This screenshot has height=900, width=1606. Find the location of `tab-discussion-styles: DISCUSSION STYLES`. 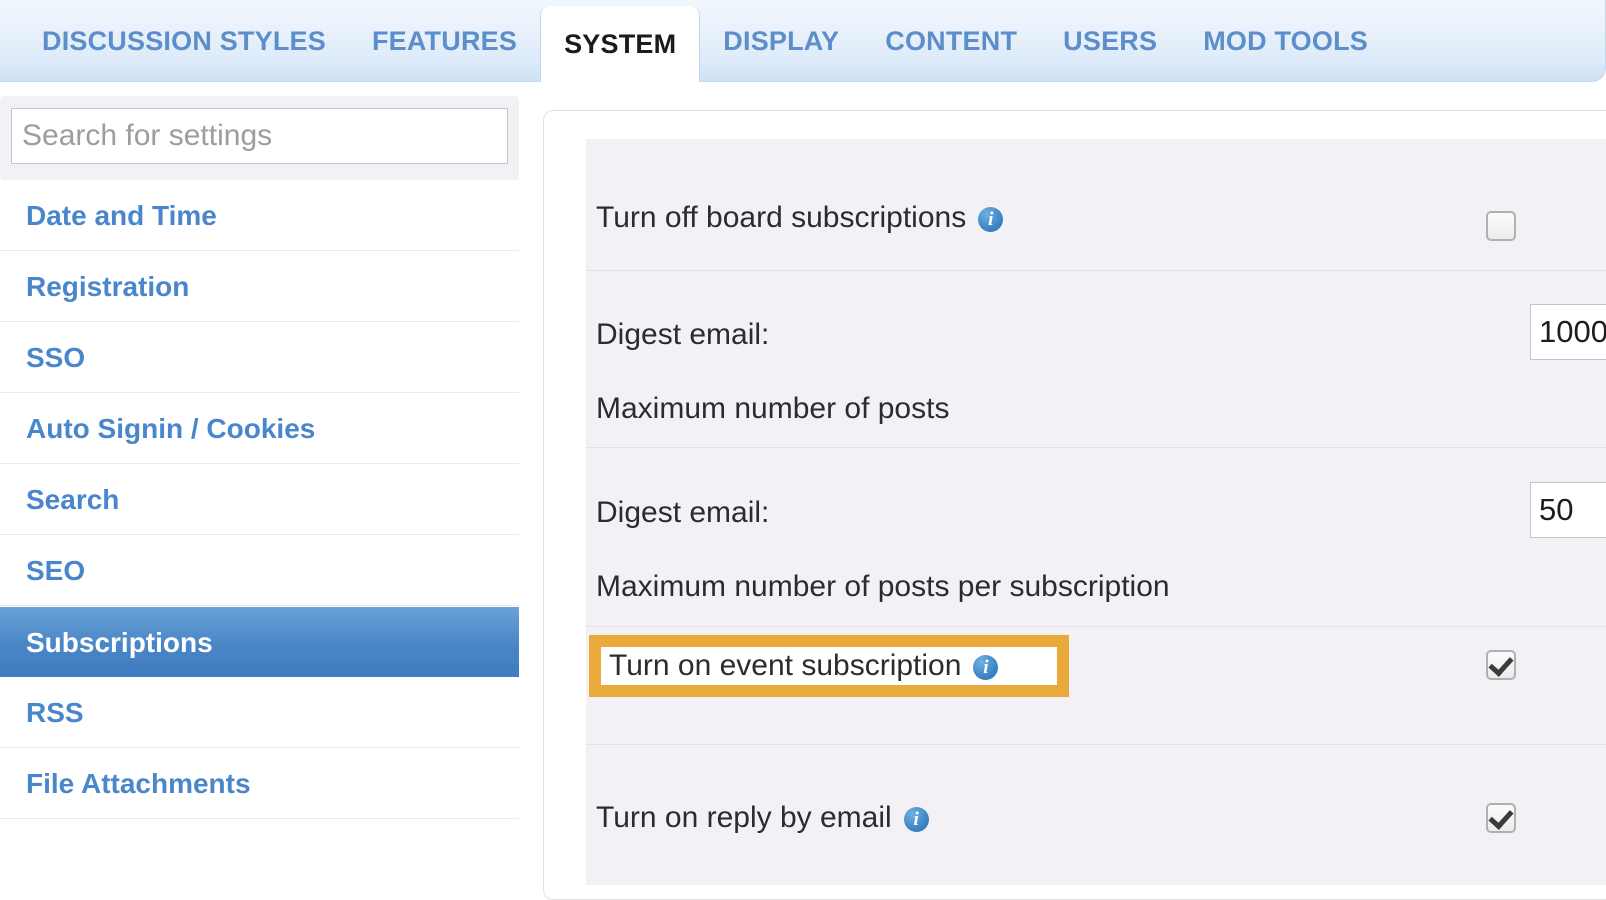

tab-discussion-styles: DISCUSSION STYLES is located at coordinates (181, 41).